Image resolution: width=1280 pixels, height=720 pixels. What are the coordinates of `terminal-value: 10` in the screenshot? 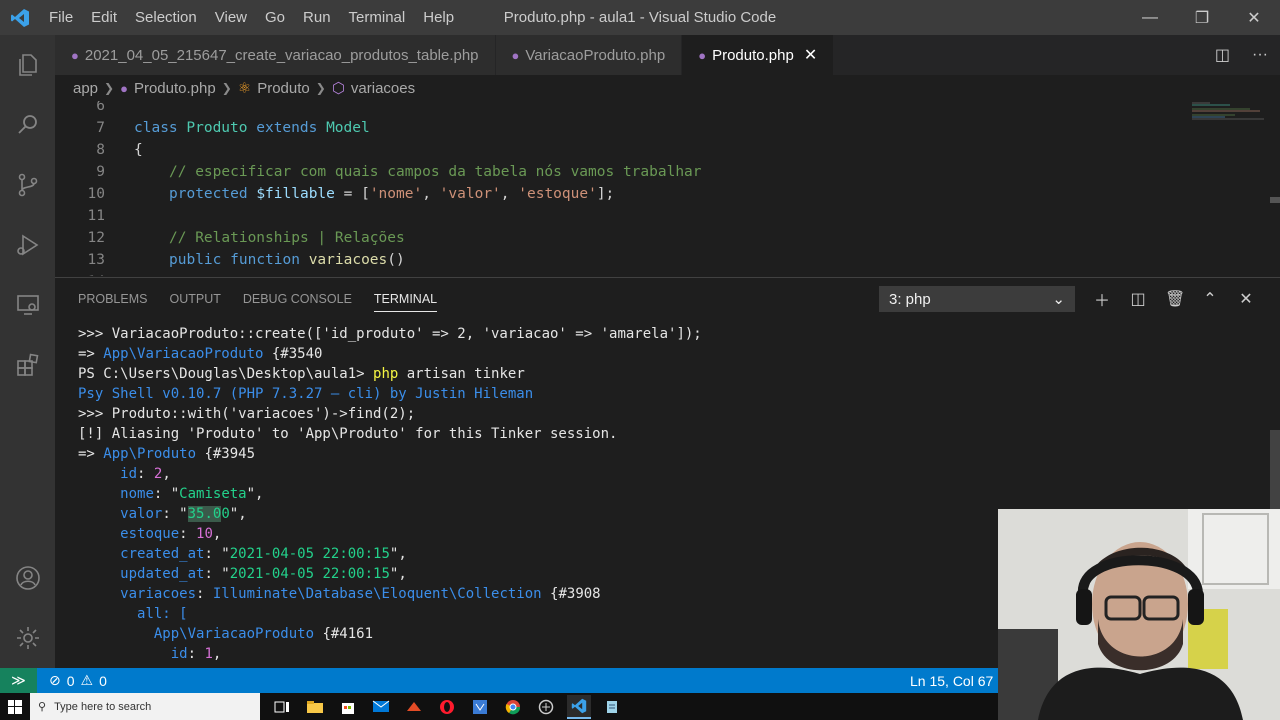 It's located at (204, 534).